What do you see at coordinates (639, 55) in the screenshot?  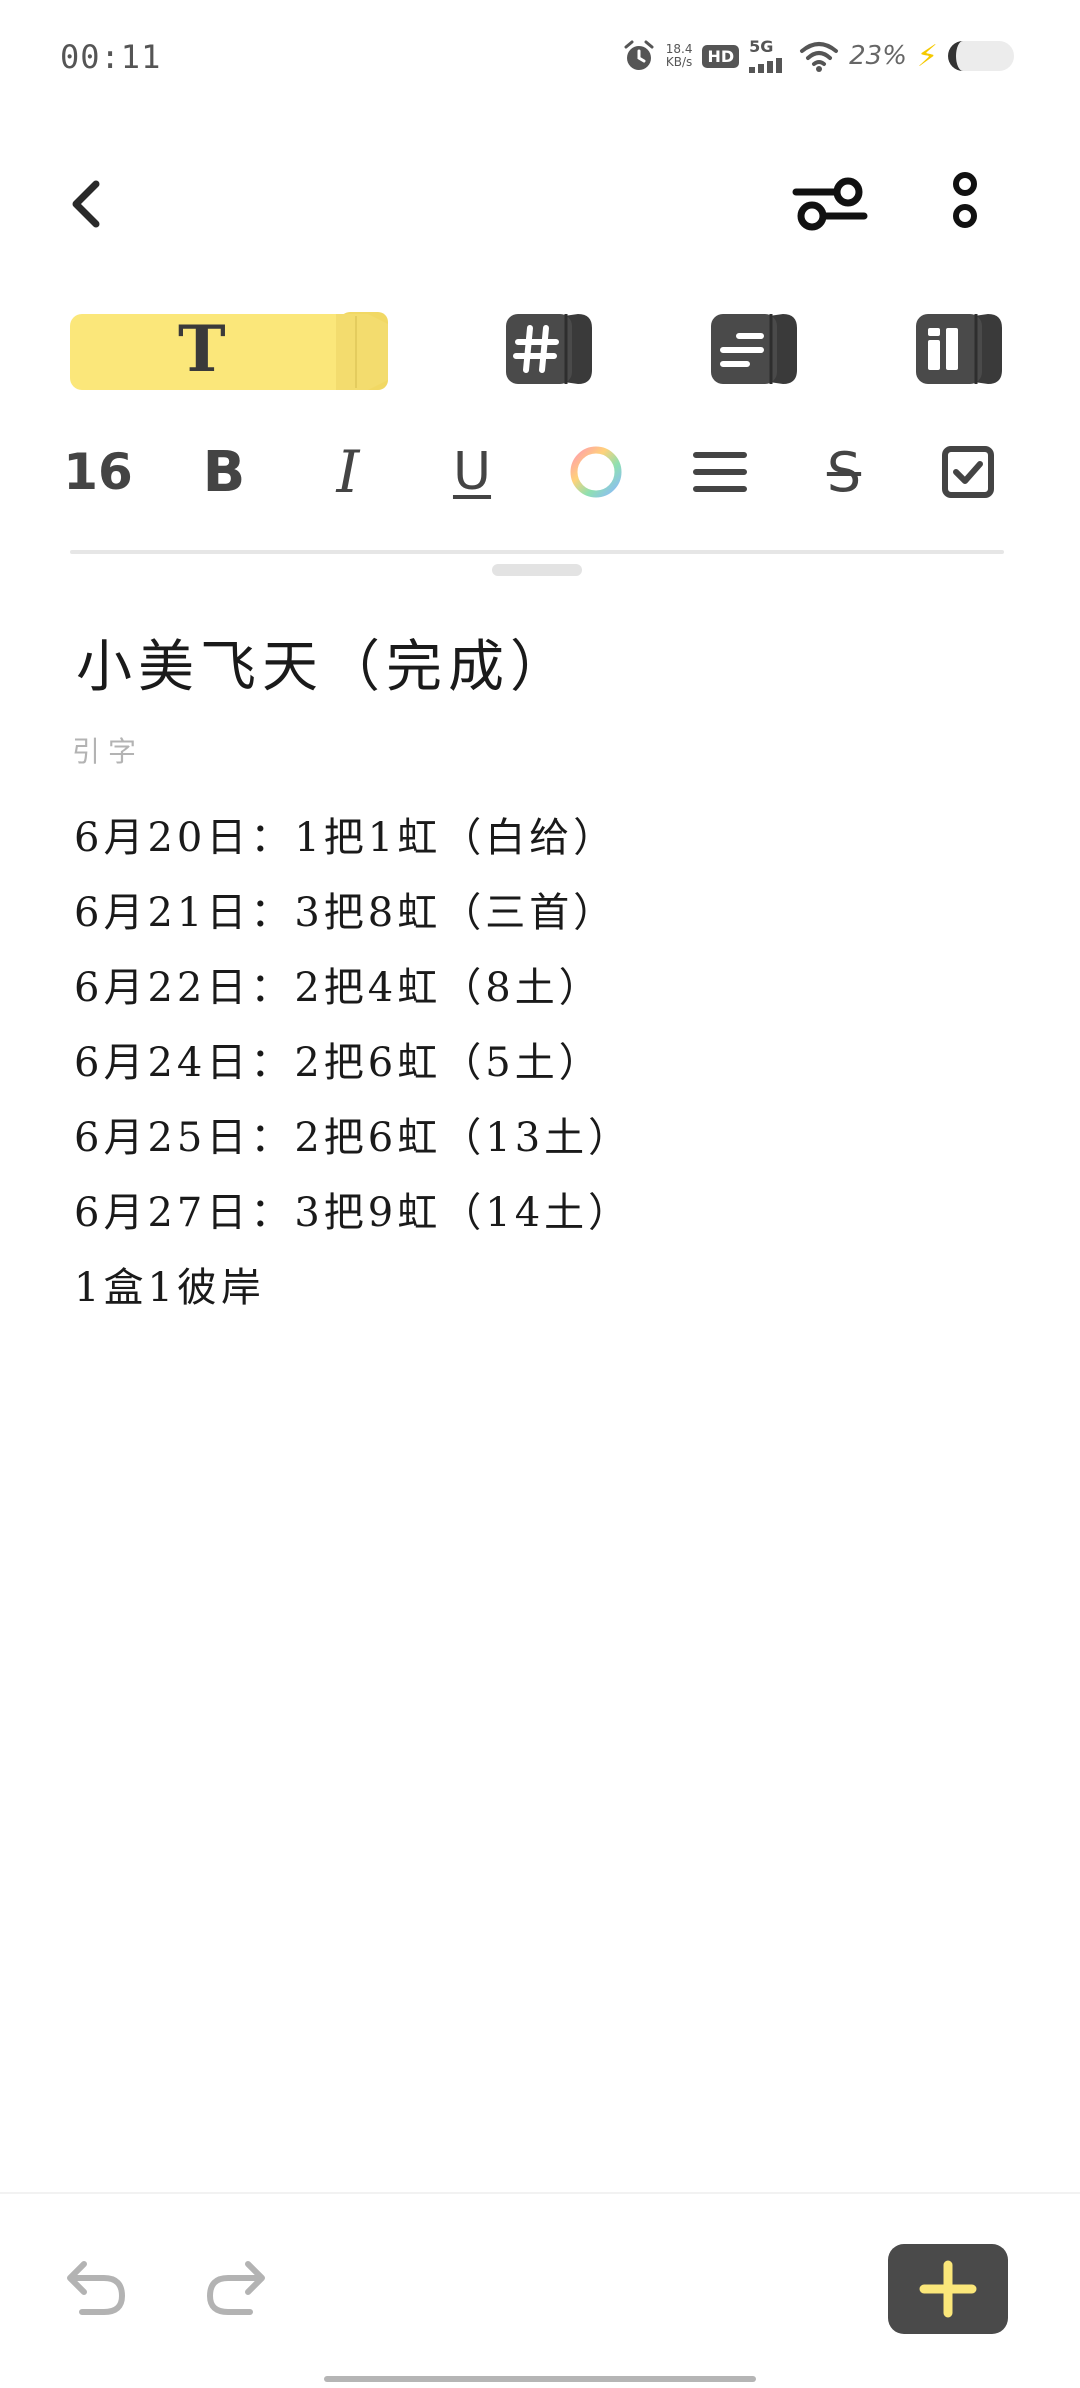 I see `alarm-icon` at bounding box center [639, 55].